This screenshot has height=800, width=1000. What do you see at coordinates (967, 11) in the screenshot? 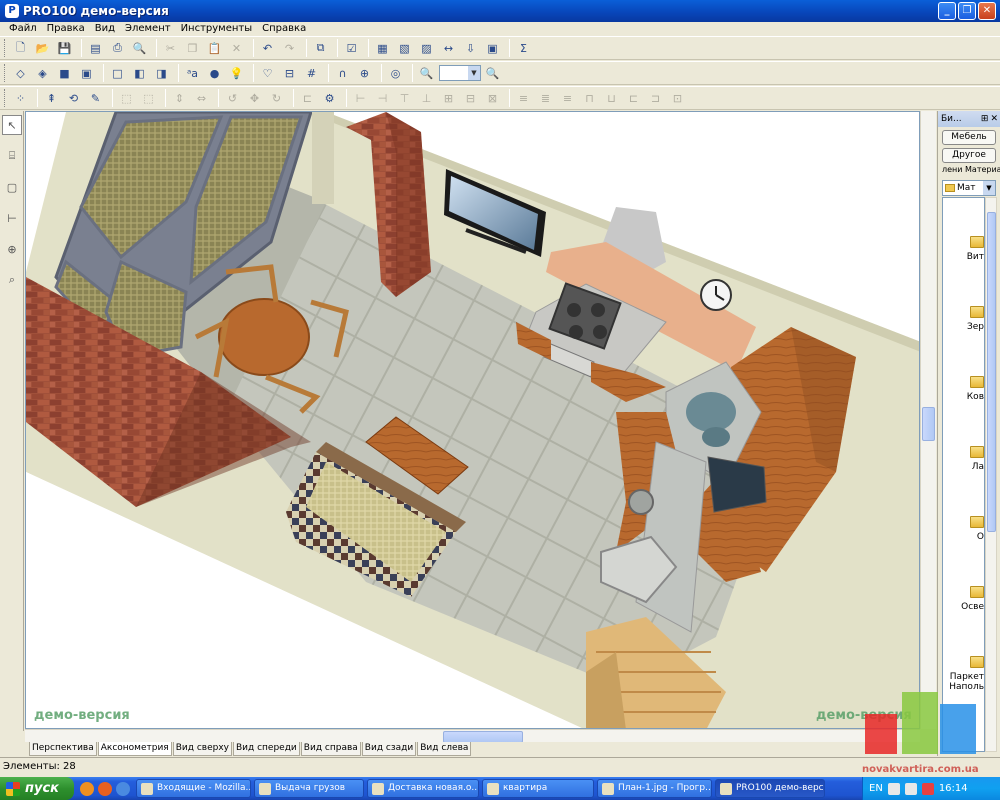
I see `maximize-button: ❐` at bounding box center [967, 11].